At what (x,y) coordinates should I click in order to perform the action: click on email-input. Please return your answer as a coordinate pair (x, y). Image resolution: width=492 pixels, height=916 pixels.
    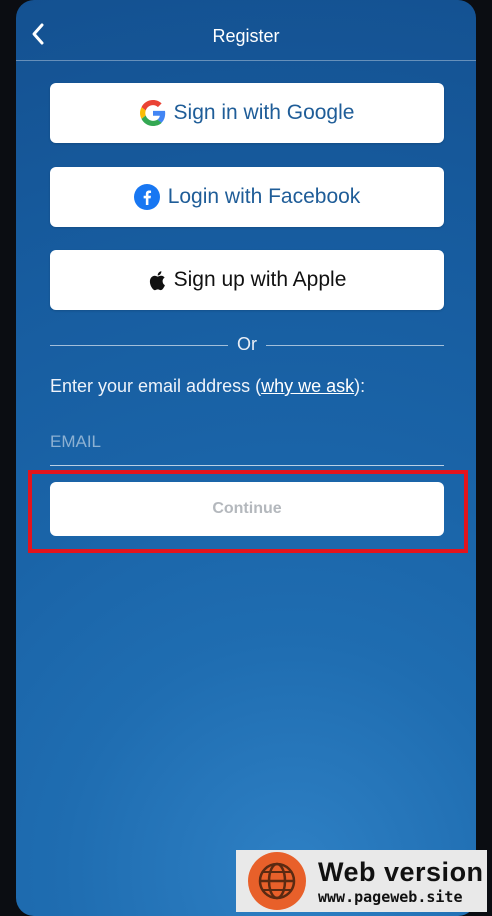
    Looking at the image, I should click on (247, 442).